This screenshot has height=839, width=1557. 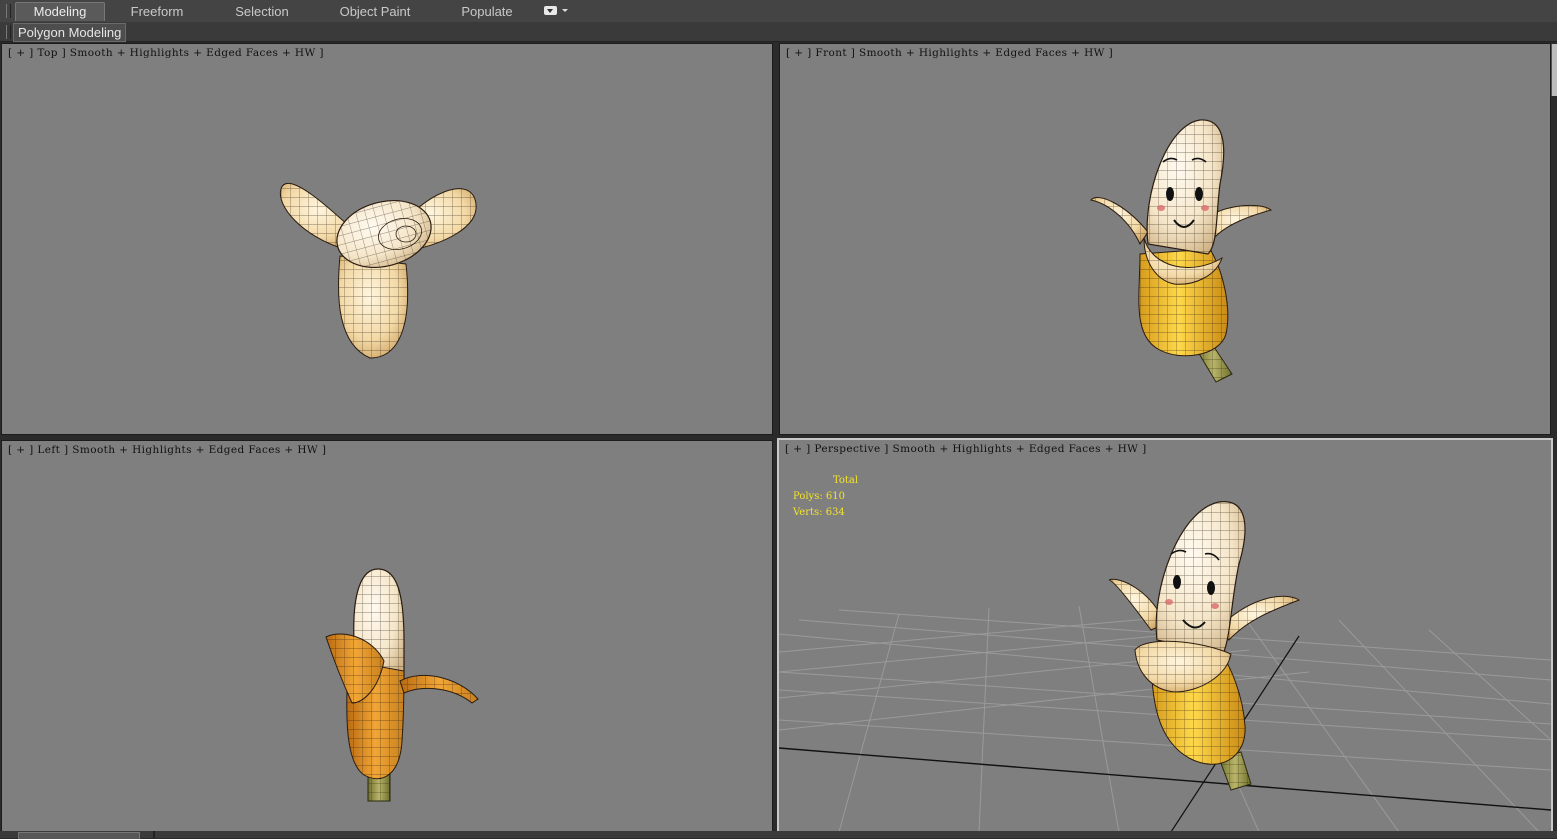 I want to click on tab-populate: Populate, so click(x=487, y=12).